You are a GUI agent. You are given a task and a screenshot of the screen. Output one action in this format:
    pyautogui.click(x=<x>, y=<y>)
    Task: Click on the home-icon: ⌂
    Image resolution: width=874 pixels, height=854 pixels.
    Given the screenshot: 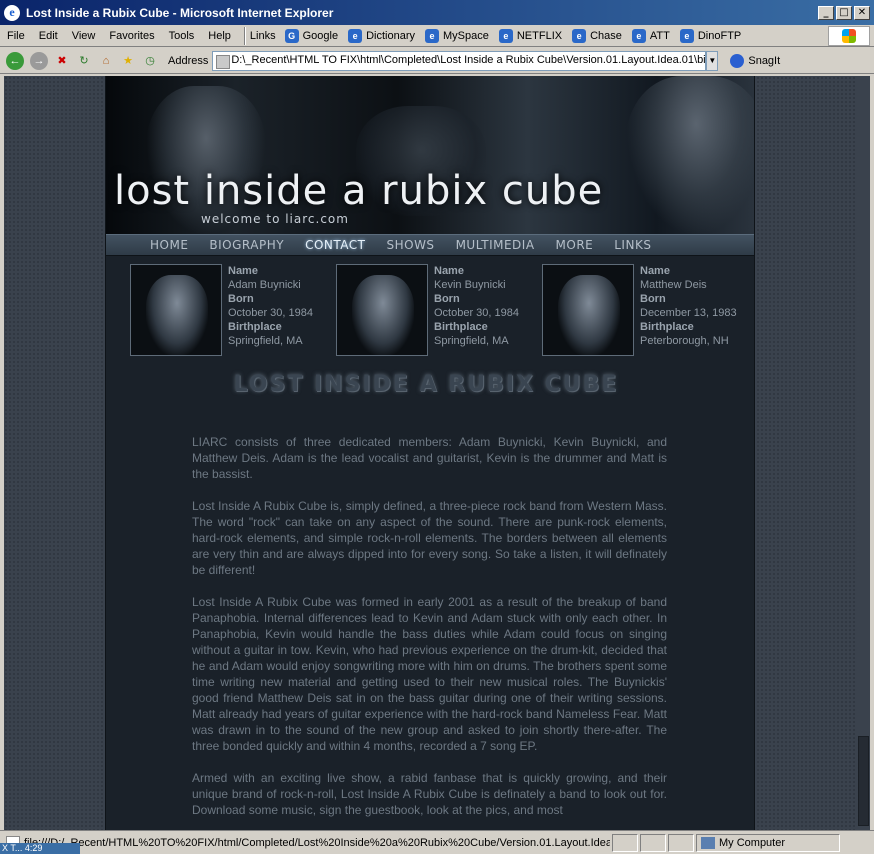 What is the action you would take?
    pyautogui.click(x=106, y=61)
    